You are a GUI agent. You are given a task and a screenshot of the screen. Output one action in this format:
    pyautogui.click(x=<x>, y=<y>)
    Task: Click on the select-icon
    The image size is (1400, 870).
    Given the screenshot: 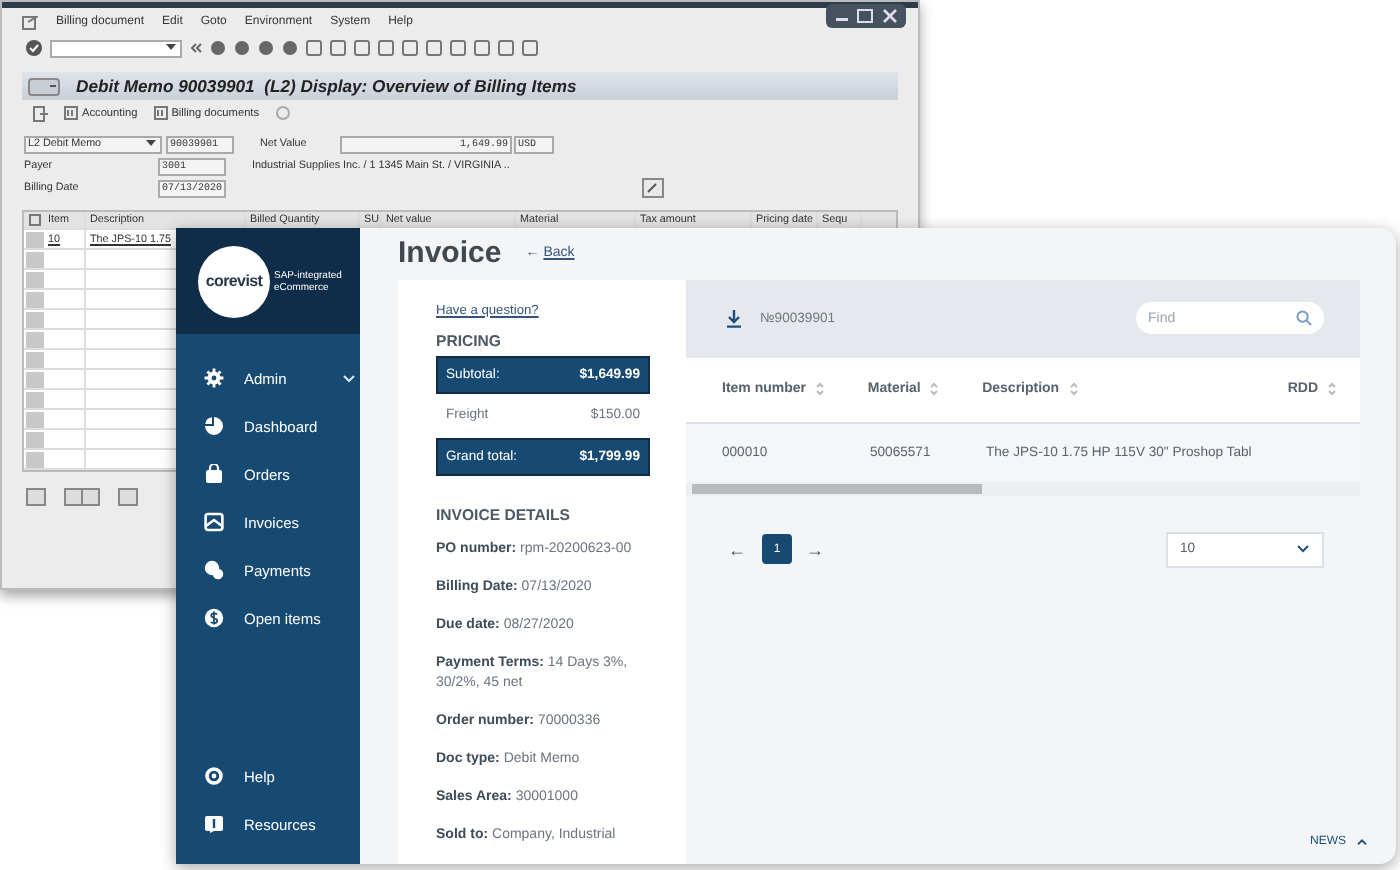 What is the action you would take?
    pyautogui.click(x=82, y=497)
    